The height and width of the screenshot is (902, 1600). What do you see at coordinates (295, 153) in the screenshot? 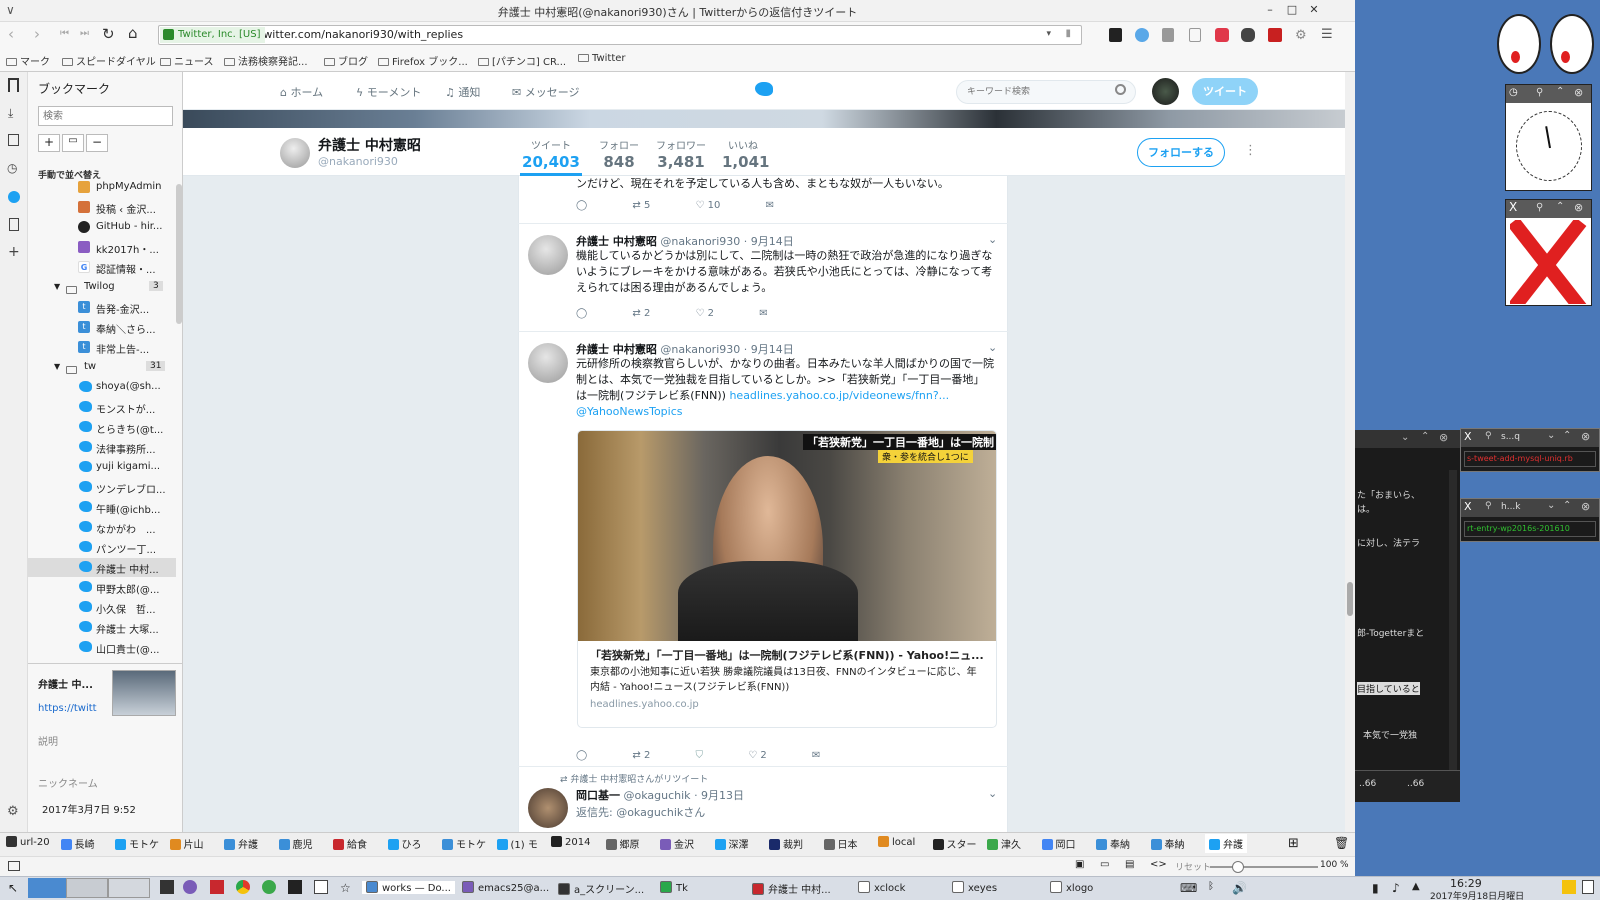
I see `profile-avatar` at bounding box center [295, 153].